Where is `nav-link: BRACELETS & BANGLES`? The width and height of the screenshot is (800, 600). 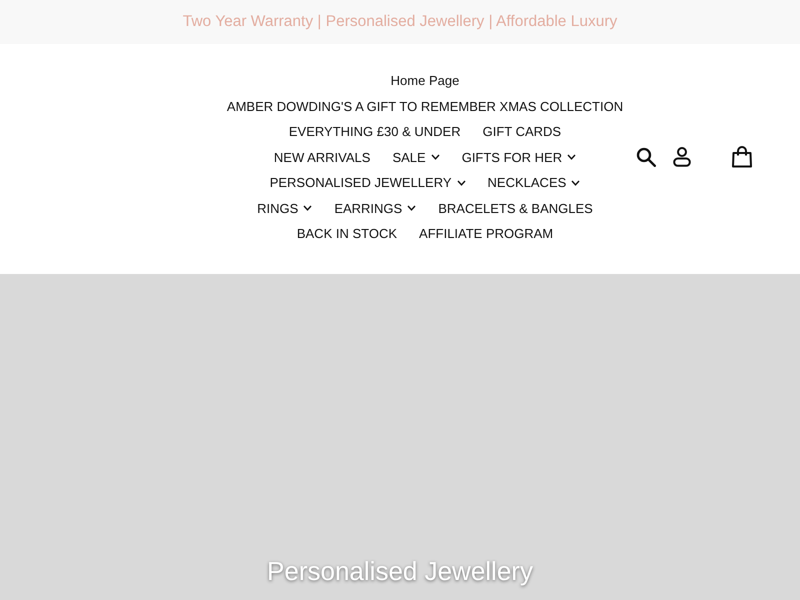 nav-link: BRACELETS & BANGLES is located at coordinates (515, 208).